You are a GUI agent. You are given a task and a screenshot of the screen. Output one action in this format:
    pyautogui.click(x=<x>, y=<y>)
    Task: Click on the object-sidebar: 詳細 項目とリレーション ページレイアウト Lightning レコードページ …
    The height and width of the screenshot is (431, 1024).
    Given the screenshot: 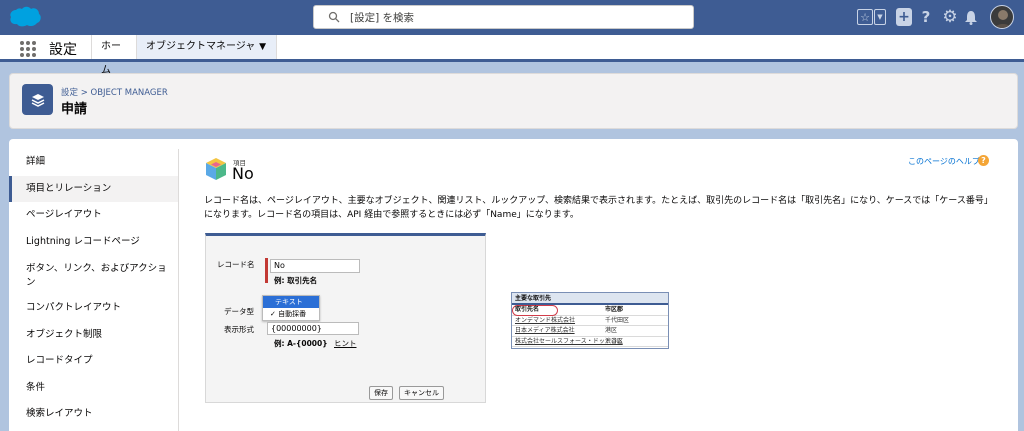 What is the action you would take?
    pyautogui.click(x=94, y=290)
    